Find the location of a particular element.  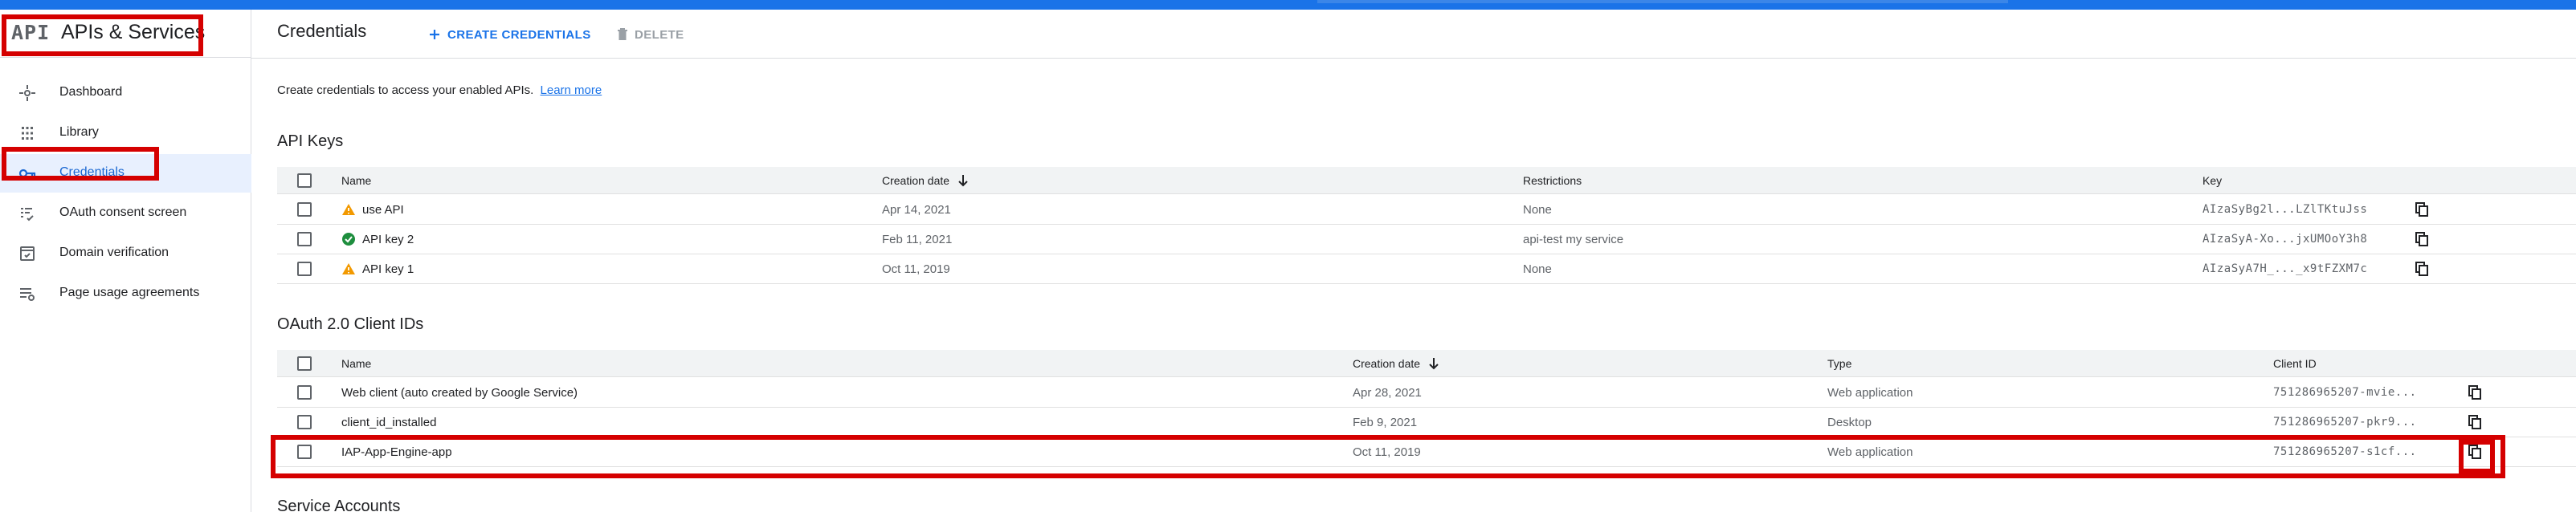

column-header-restrictions: Restrictions is located at coordinates (1552, 180).